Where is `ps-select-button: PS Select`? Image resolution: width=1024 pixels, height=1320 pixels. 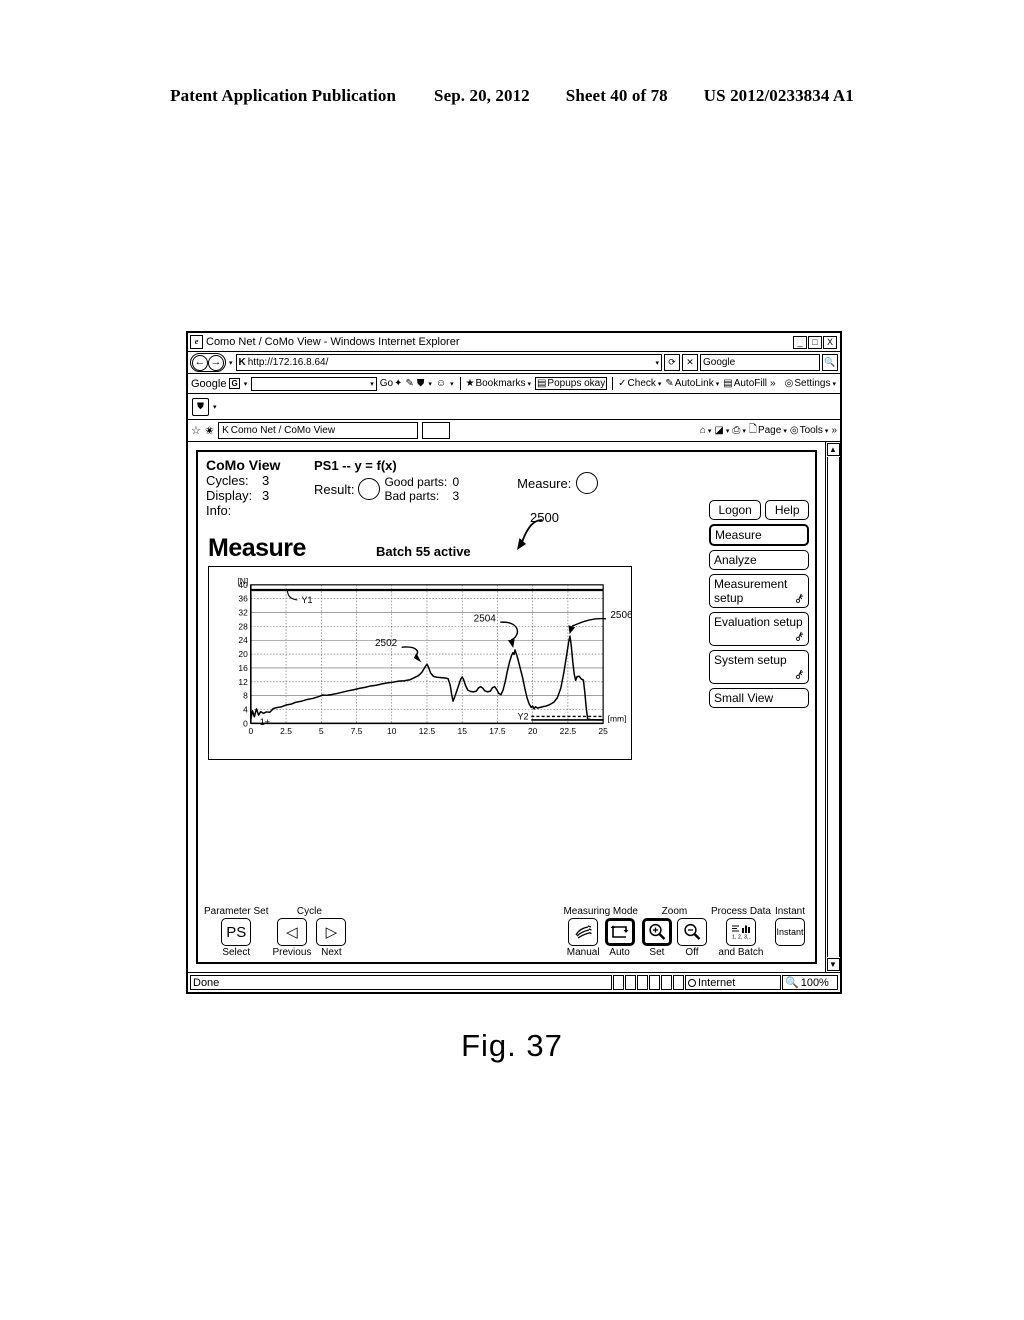 ps-select-button: PS Select is located at coordinates (236, 938).